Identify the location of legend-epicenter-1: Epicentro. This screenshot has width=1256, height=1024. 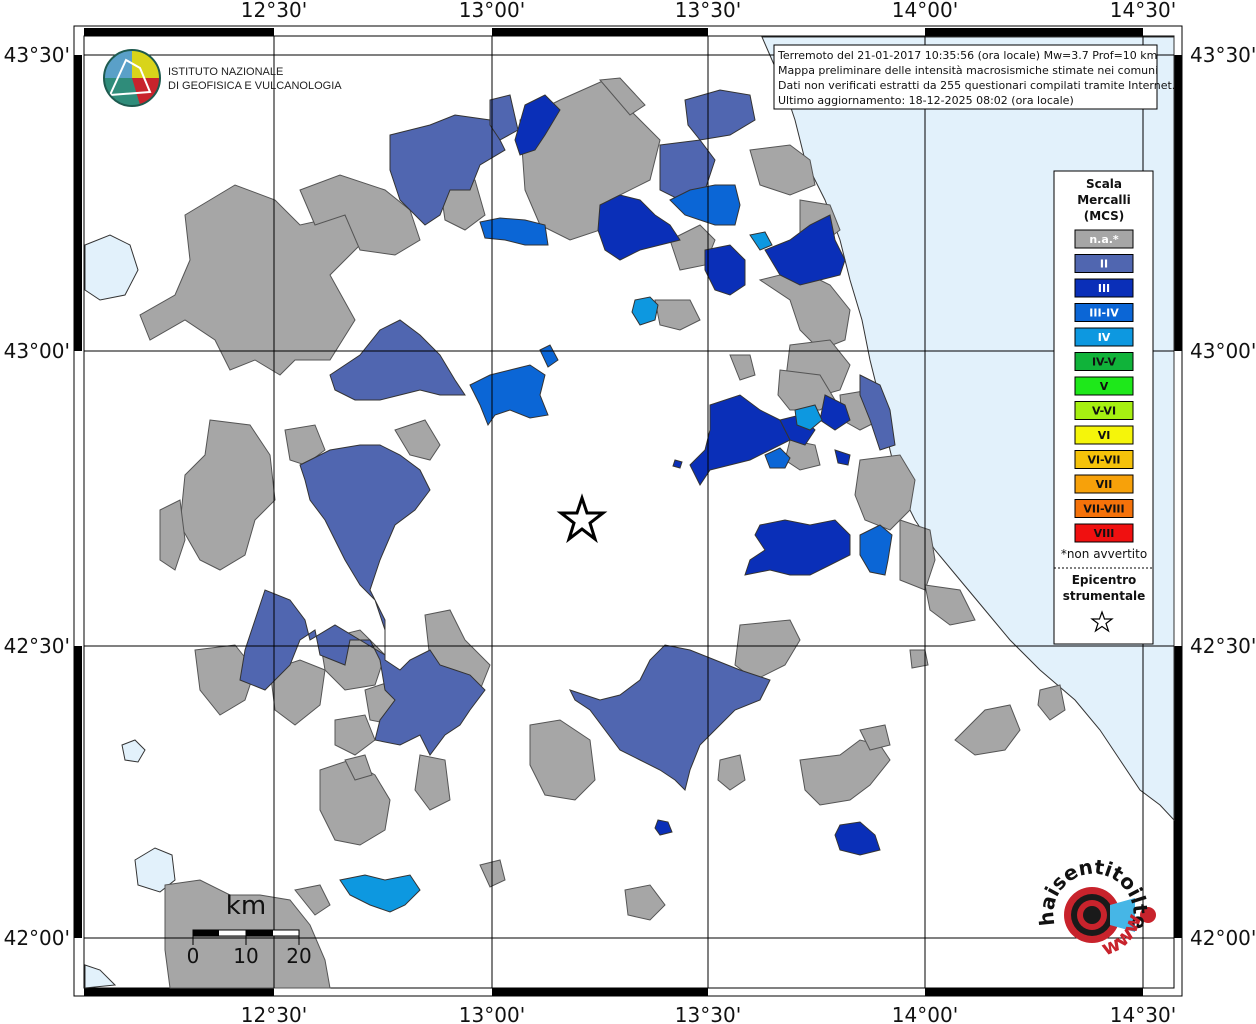
(1104, 580).